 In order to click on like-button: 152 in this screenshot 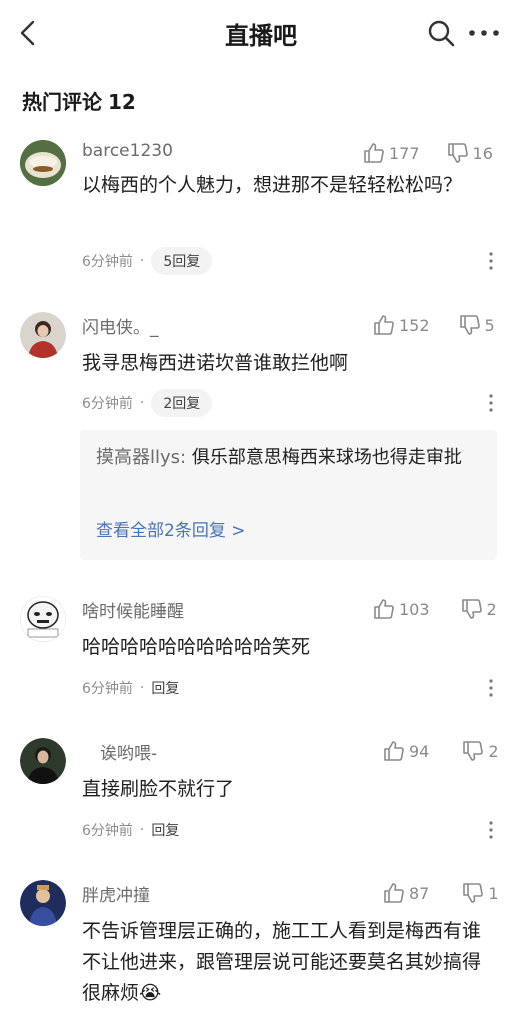, I will do `click(401, 325)`.